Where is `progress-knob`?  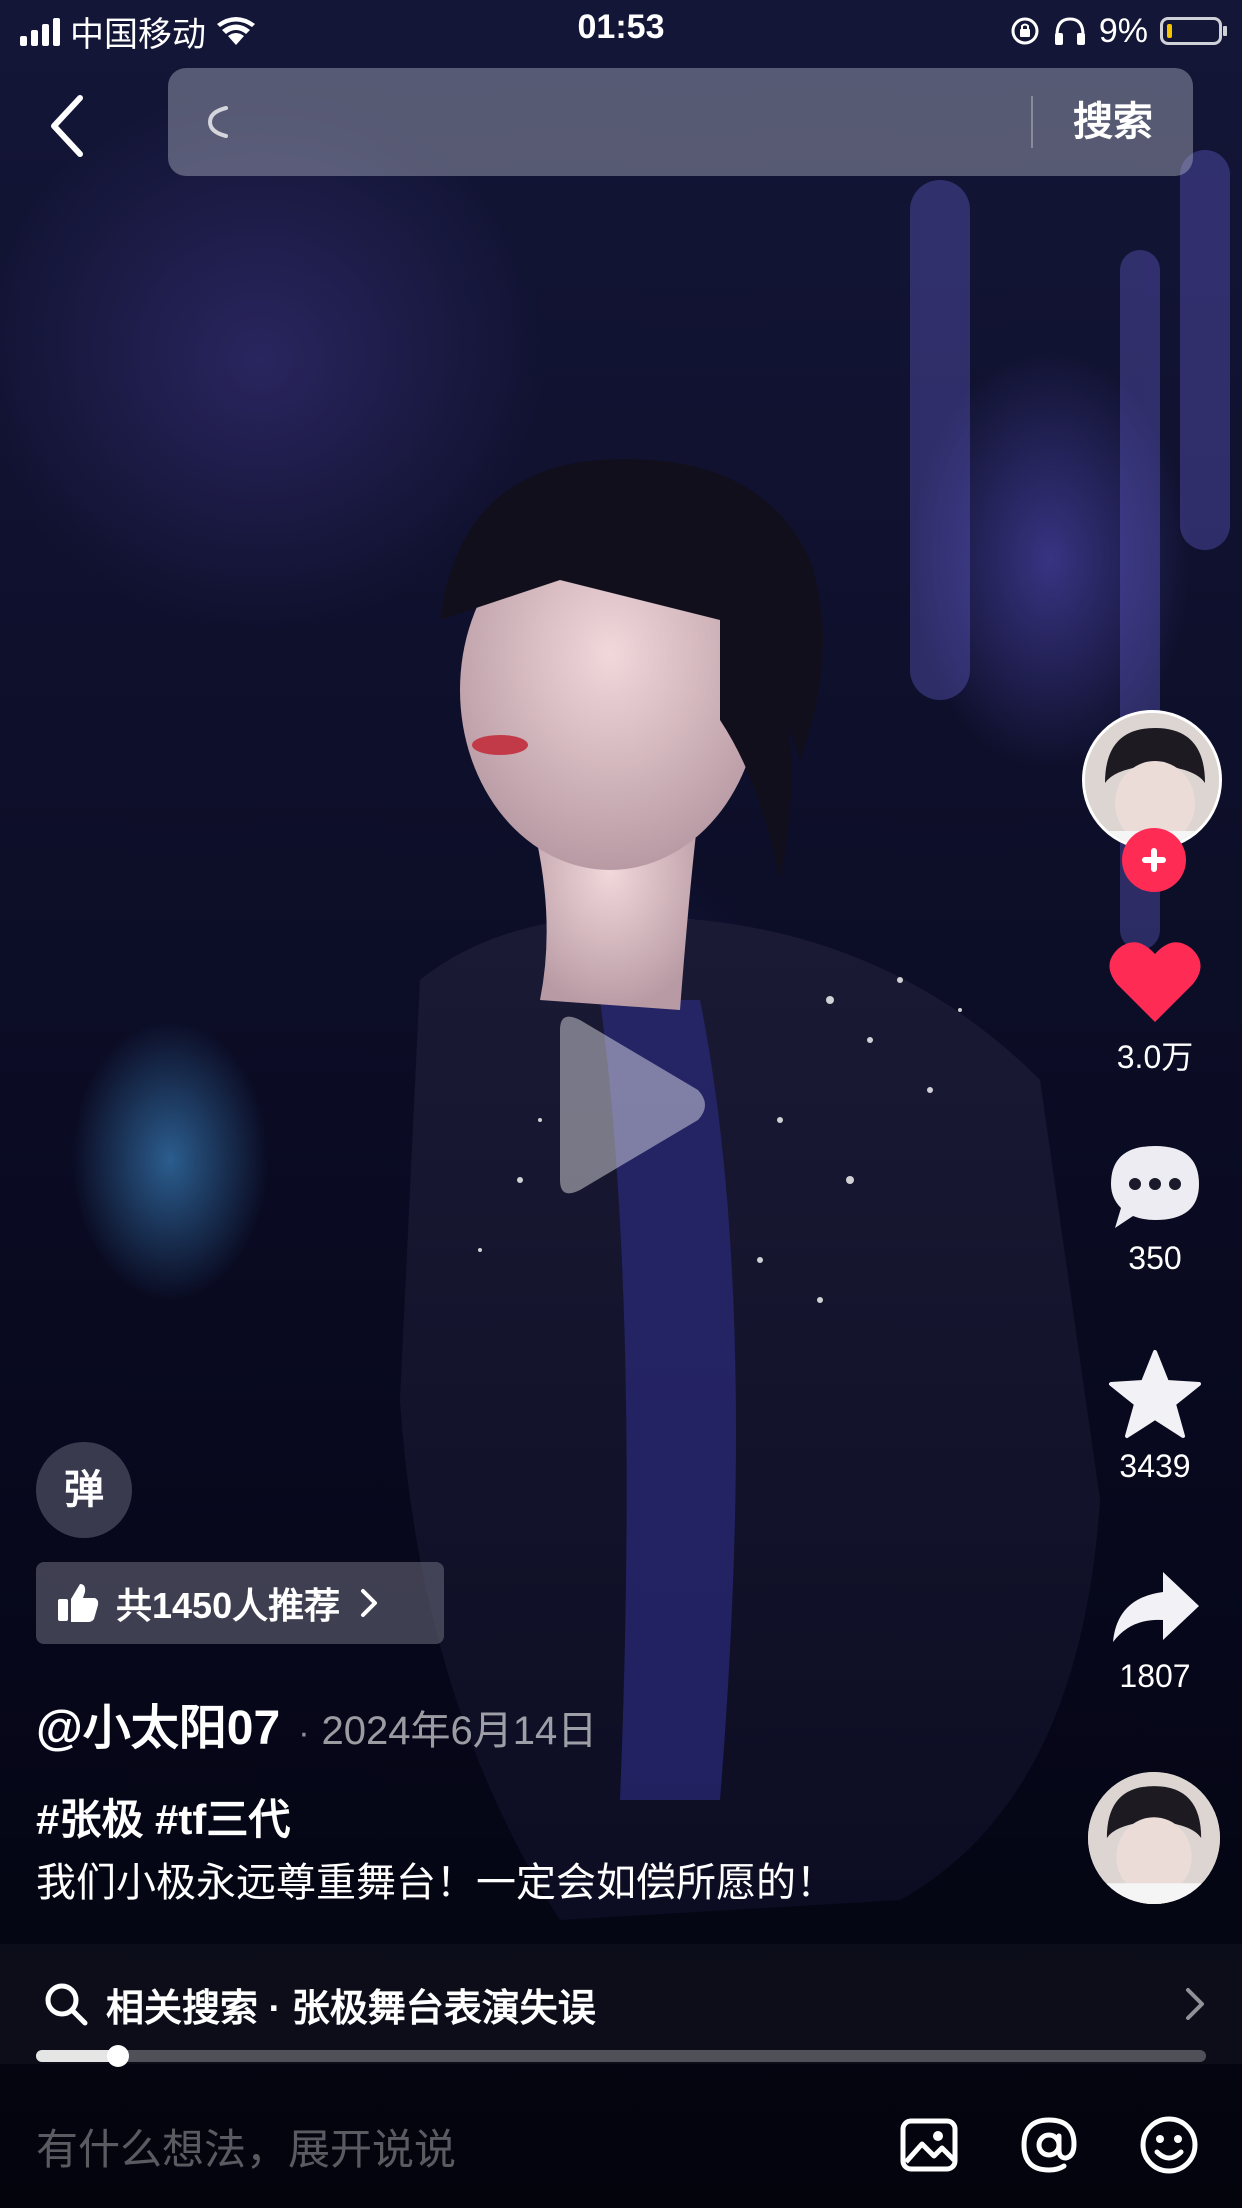 progress-knob is located at coordinates (117, 2056).